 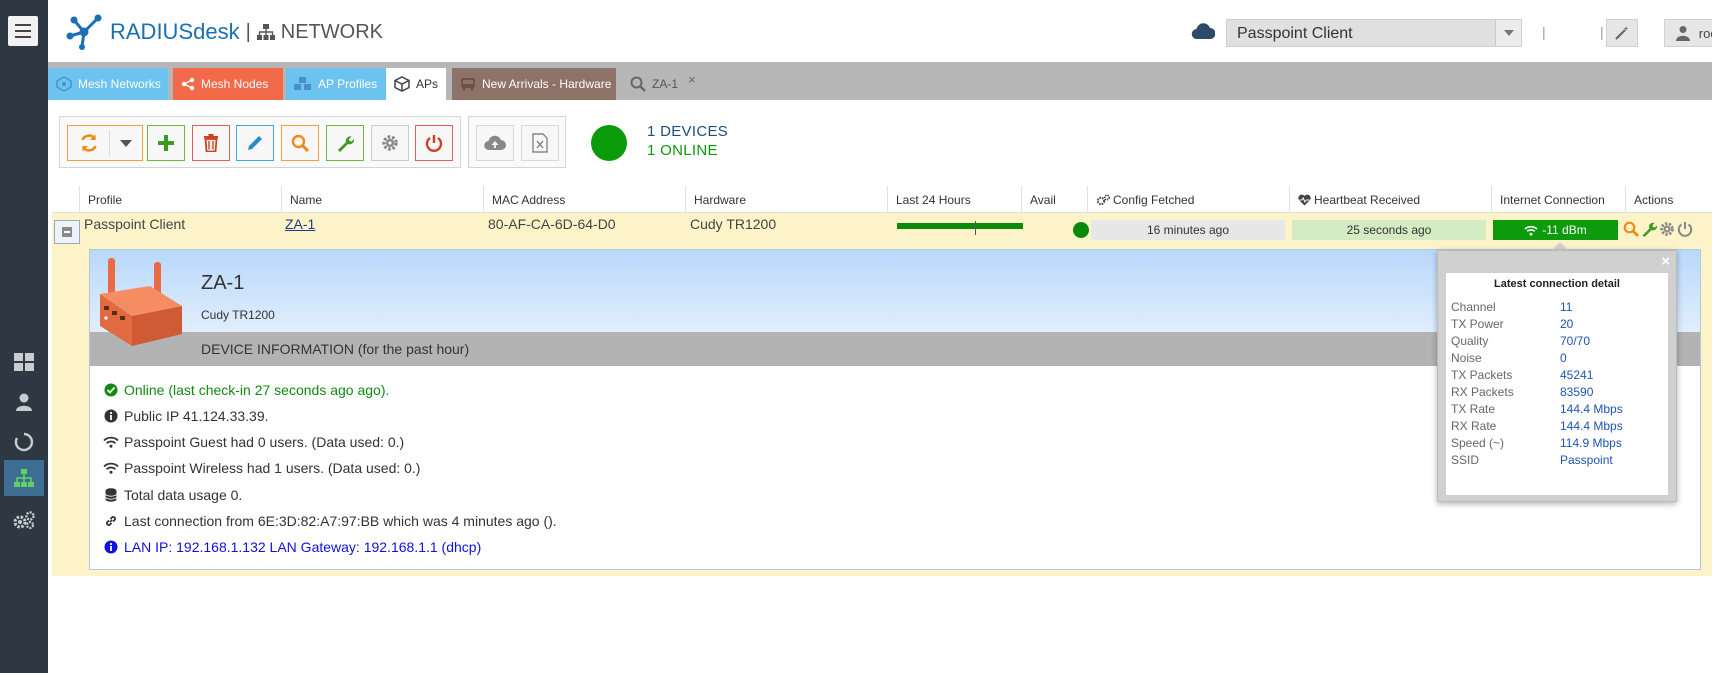 What do you see at coordinates (1522, 375) in the screenshot?
I see `detail-row: TX Packets 45241` at bounding box center [1522, 375].